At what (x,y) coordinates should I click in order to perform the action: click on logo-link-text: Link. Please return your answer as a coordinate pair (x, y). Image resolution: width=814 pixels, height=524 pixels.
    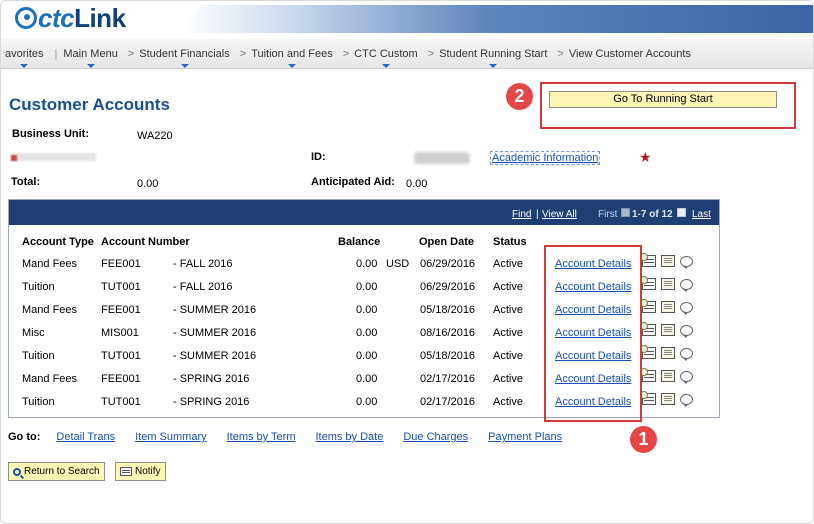
    Looking at the image, I should click on (100, 17).